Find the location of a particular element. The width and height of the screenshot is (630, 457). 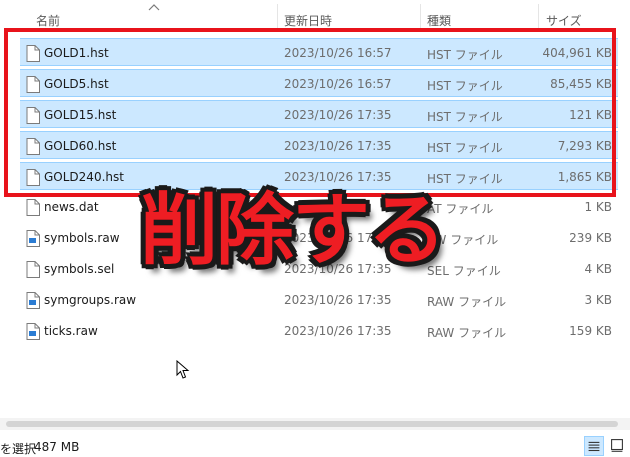

file-name: ticks.raw is located at coordinates (71, 331).